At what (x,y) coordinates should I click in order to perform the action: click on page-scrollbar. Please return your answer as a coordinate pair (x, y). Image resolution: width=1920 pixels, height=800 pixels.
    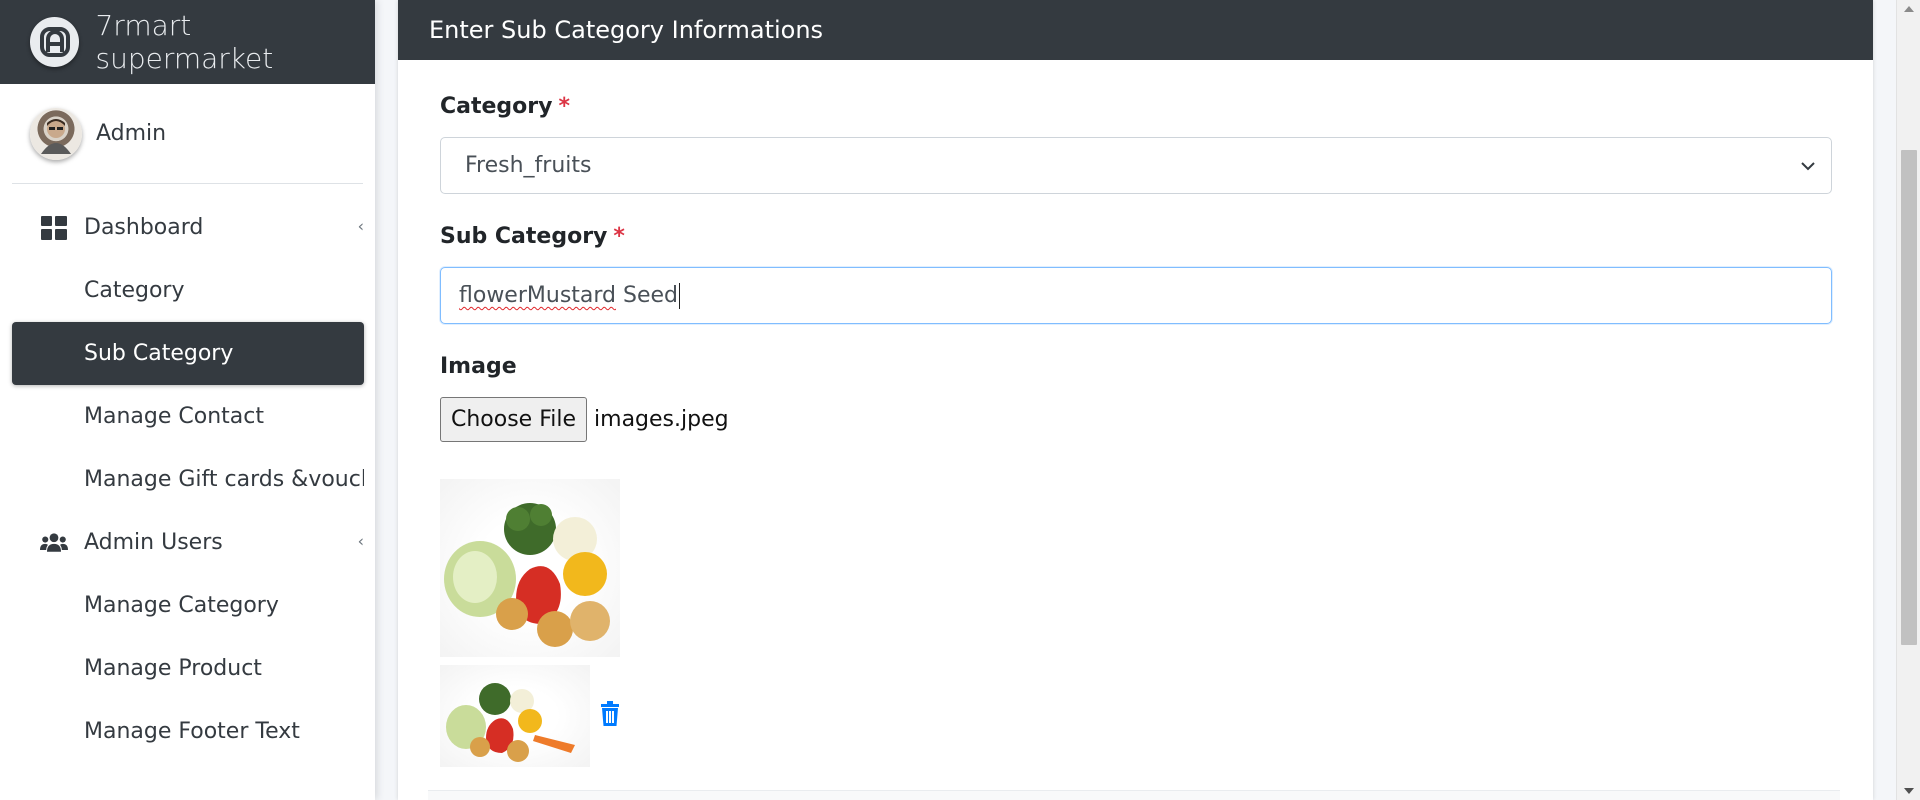
    Looking at the image, I should click on (1908, 400).